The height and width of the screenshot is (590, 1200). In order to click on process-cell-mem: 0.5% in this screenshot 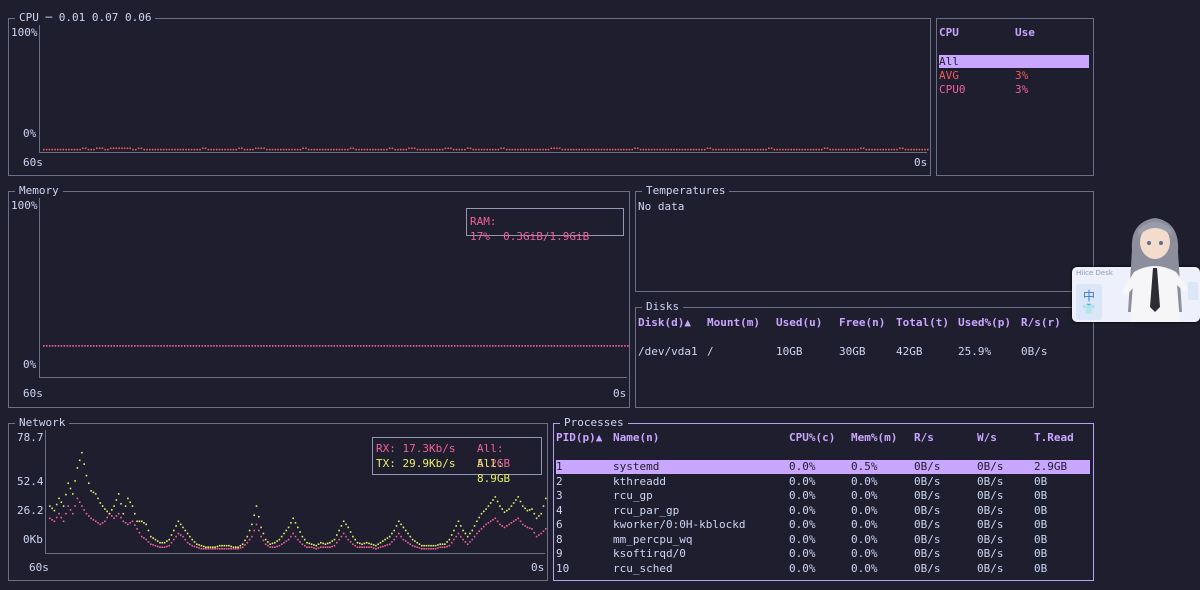, I will do `click(864, 466)`.